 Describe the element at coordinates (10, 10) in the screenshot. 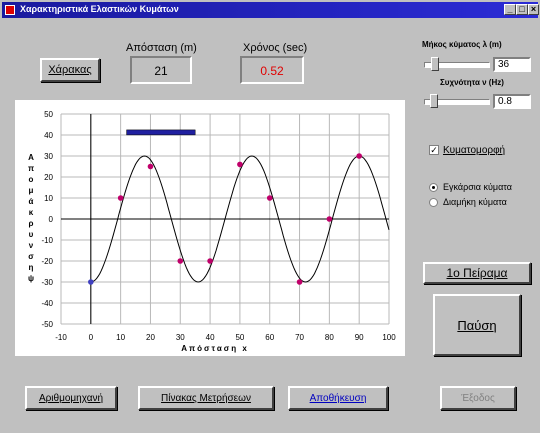

I see `app-icon` at that location.